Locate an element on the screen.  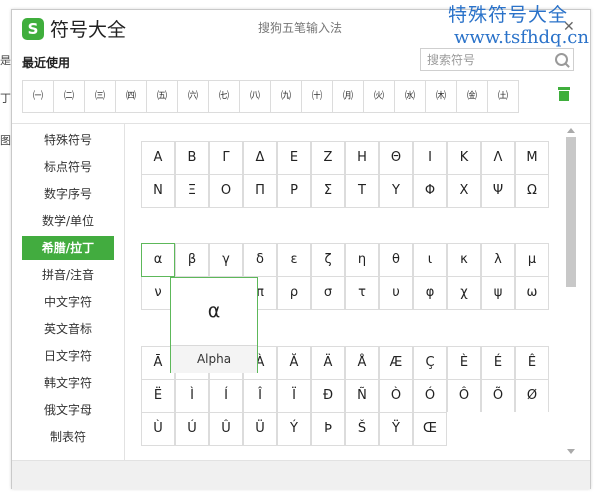
symbol-cell: ω is located at coordinates (532, 293).